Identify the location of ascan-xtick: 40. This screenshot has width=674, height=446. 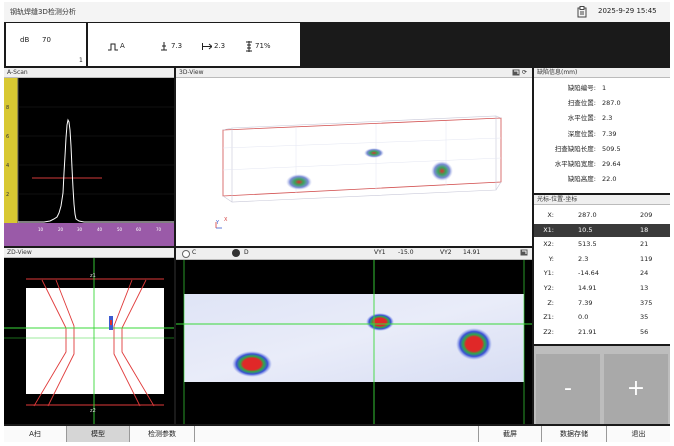
(100, 229).